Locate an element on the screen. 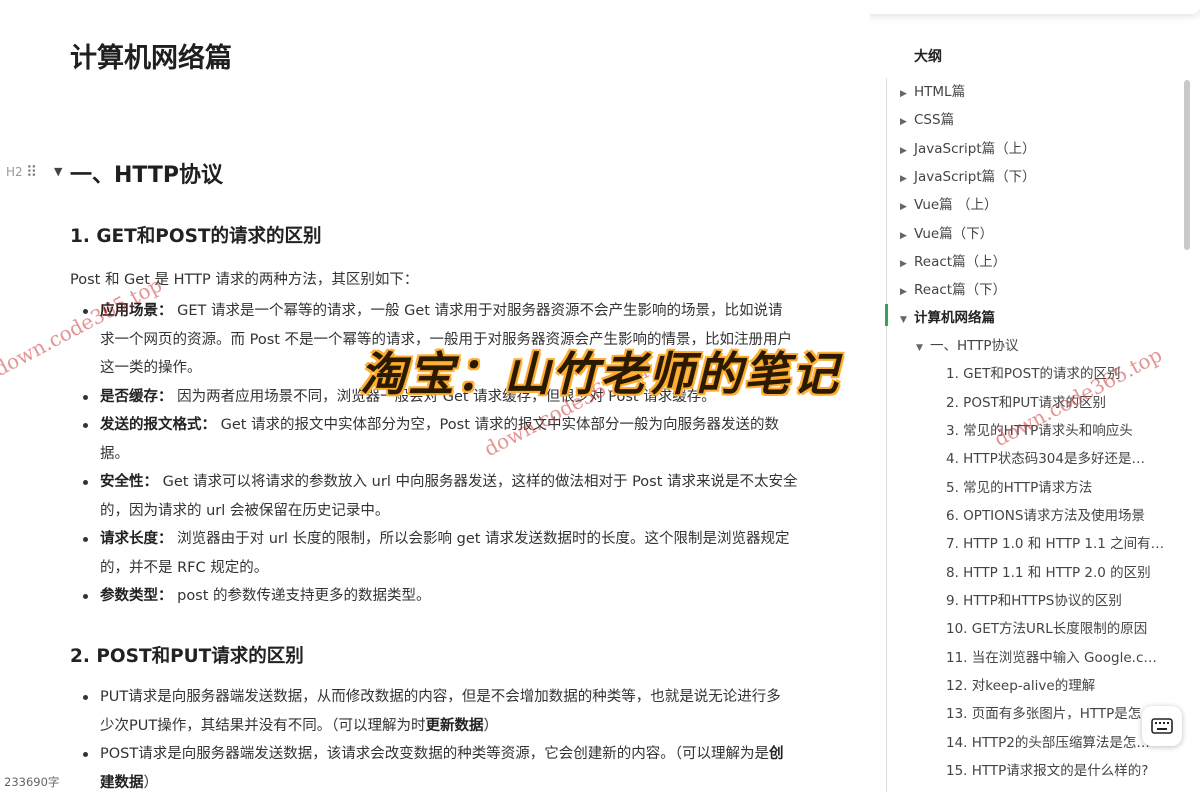  outline-subitem: 6. OPTIONS请求方法及使用场景 is located at coordinates (1045, 514).